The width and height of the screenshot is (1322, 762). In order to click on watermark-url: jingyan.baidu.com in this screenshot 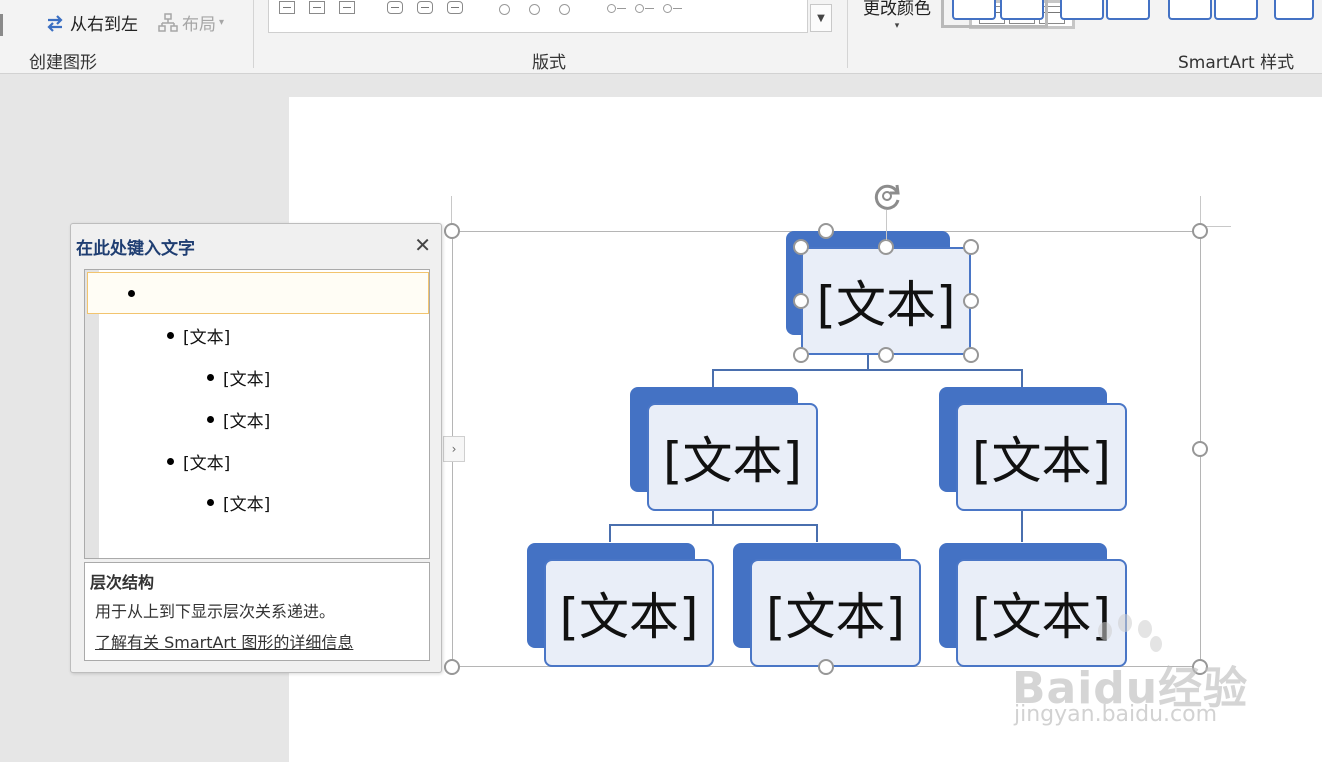, I will do `click(1116, 714)`.